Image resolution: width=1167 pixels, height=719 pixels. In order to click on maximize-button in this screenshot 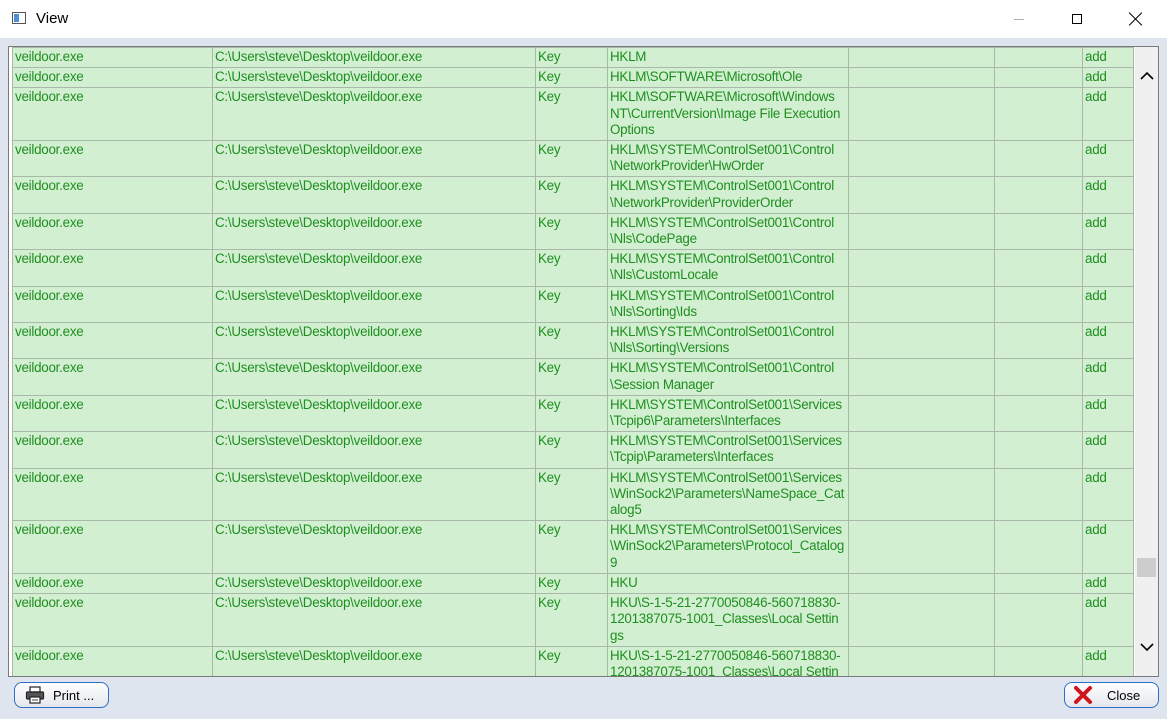, I will do `click(1077, 19)`.